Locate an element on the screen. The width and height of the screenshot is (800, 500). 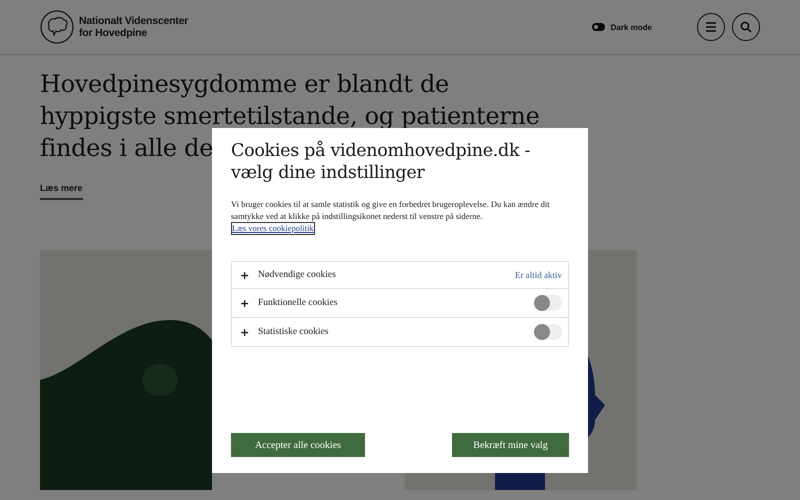
cookie-category-row: + Statistiske cookies is located at coordinates (400, 331).